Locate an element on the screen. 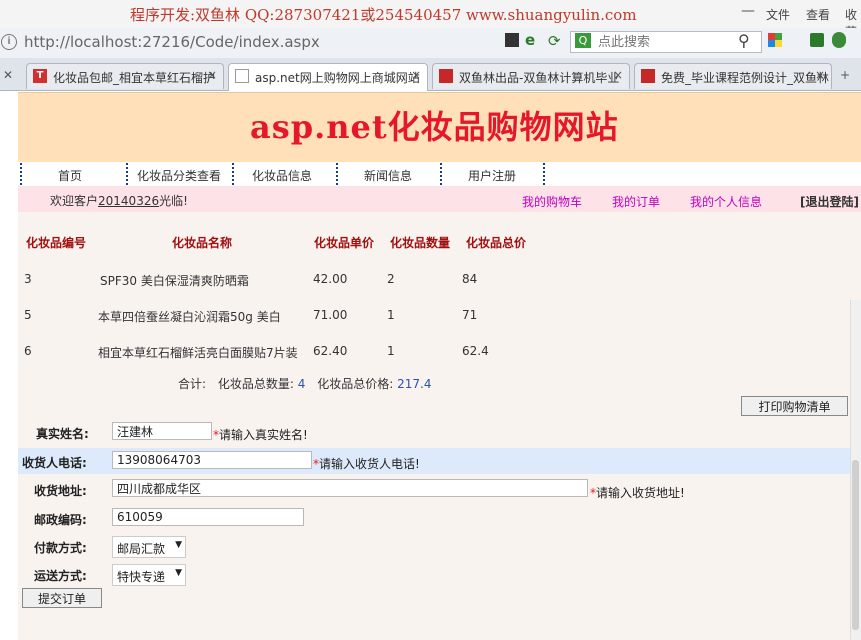 The height and width of the screenshot is (640, 861). column-header: 化妆品总价 is located at coordinates (496, 243).